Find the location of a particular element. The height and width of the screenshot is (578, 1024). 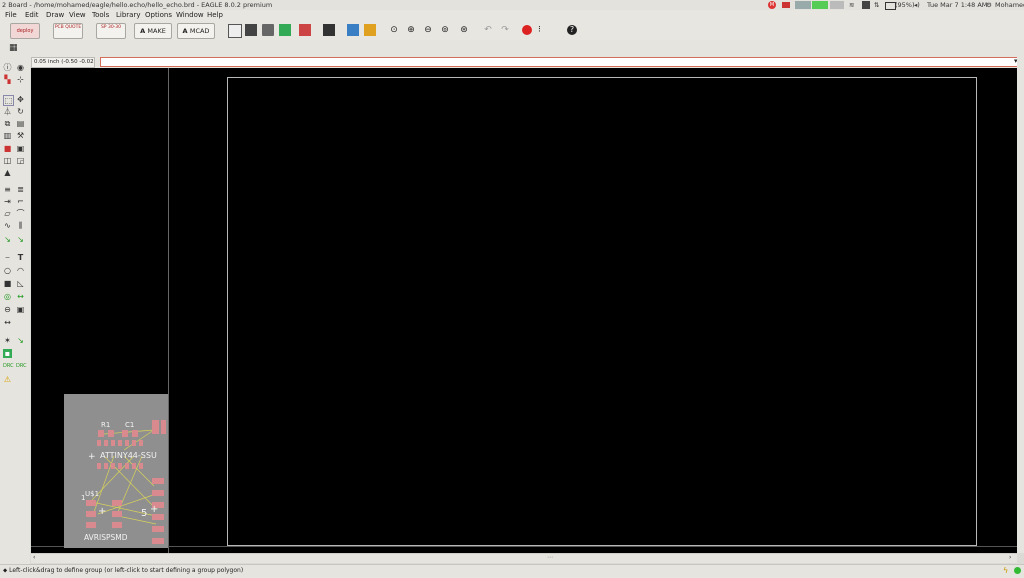

rotate-icon: ↻ is located at coordinates (20, 111).